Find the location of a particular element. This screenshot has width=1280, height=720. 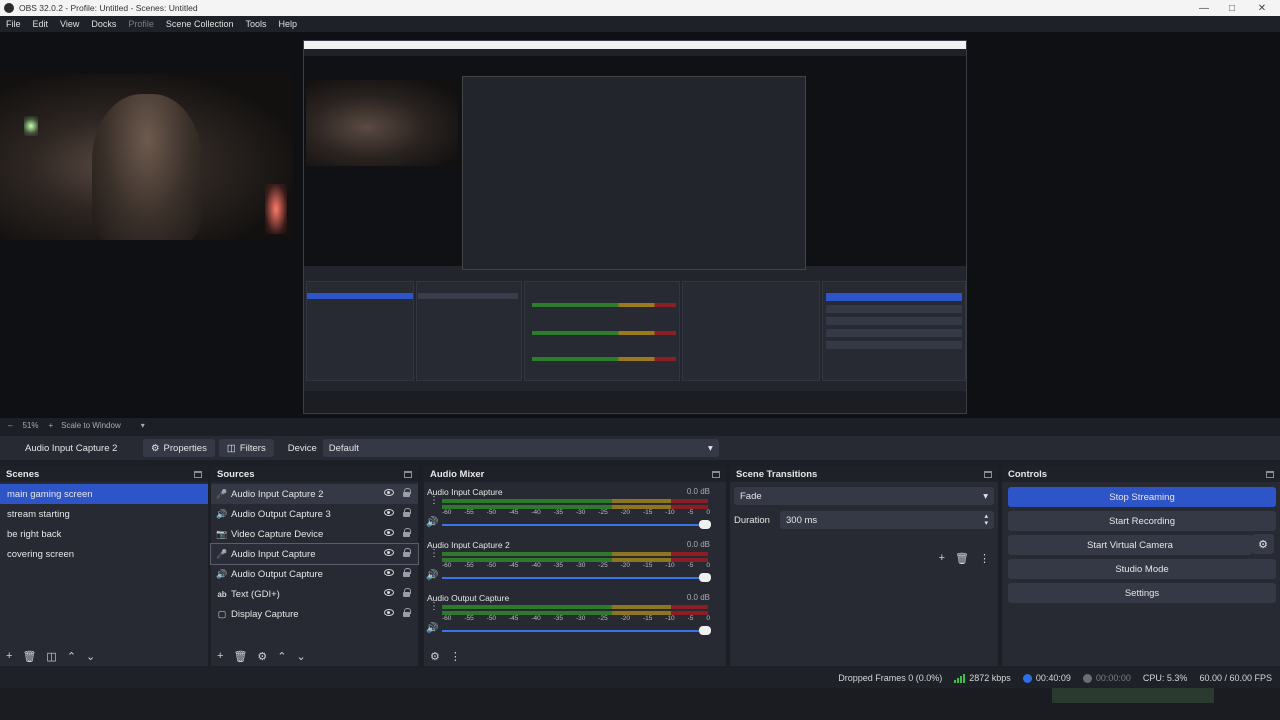

gear-icon: ⚙ is located at coordinates (262, 656).